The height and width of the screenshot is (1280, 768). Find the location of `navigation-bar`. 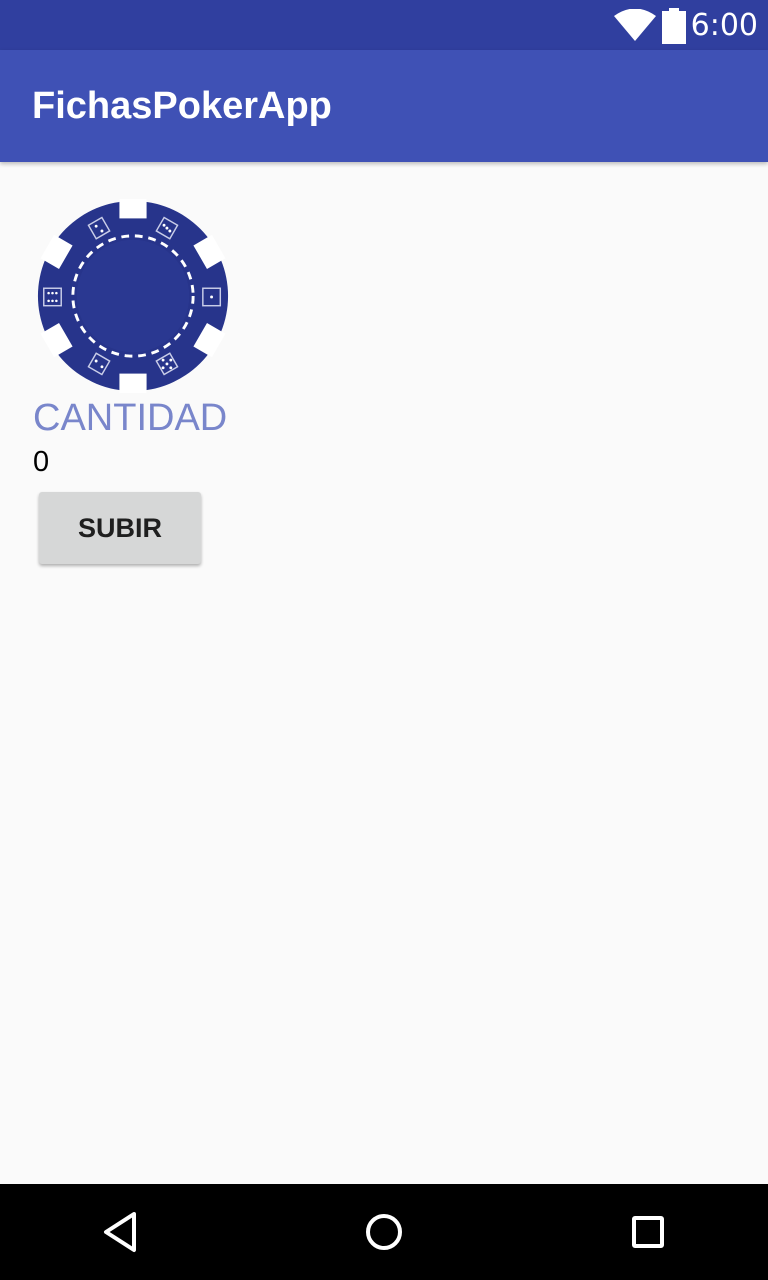

navigation-bar is located at coordinates (384, 1232).